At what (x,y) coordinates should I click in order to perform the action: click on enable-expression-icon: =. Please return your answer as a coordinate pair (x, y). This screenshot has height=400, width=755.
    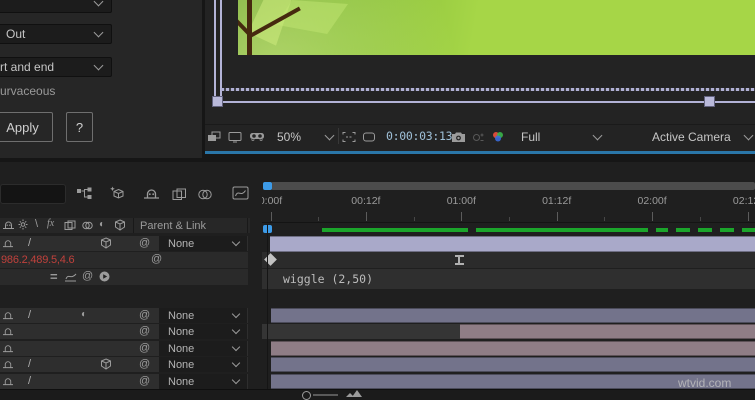
    Looking at the image, I should click on (54, 276).